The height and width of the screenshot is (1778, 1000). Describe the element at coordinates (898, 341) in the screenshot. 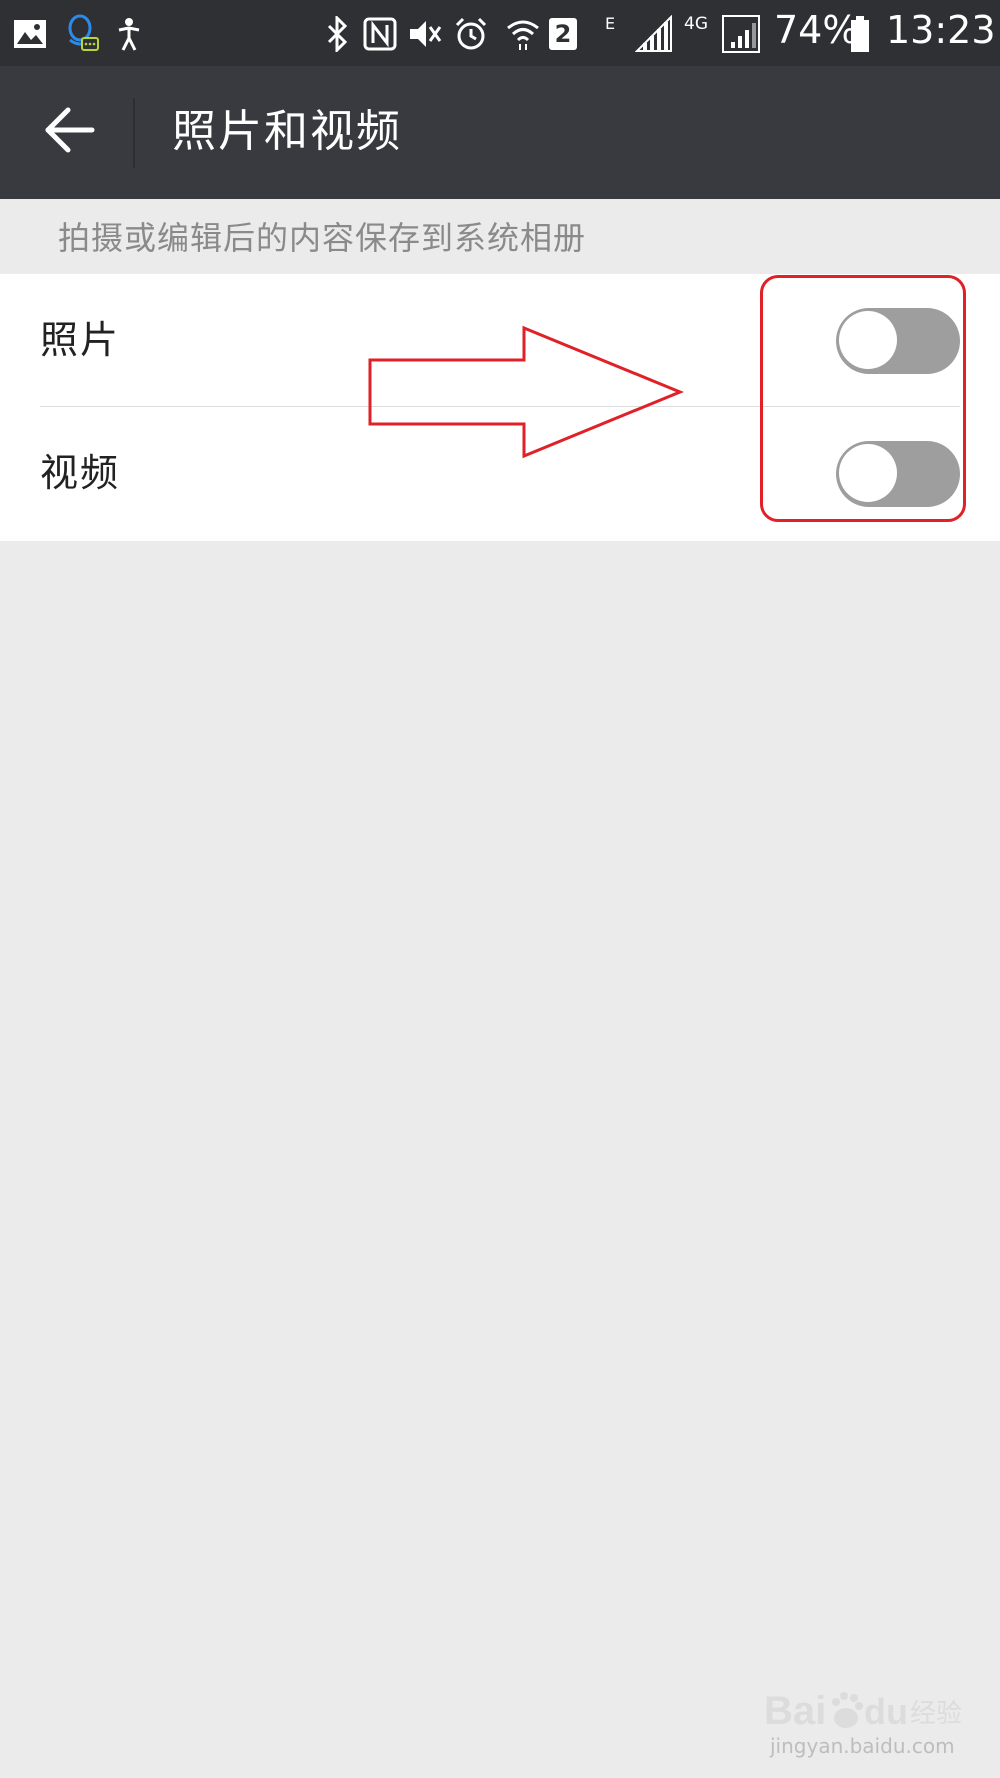

I see `photo-toggle` at that location.